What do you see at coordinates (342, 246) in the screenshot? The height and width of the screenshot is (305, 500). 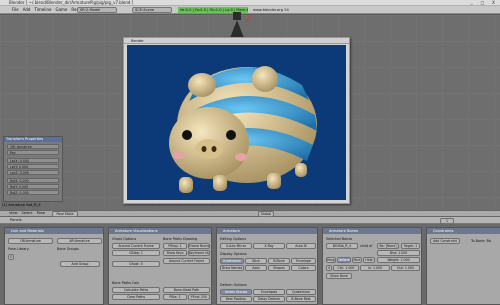 I see `bone-name-field: BO:Bat_R_4` at bounding box center [342, 246].